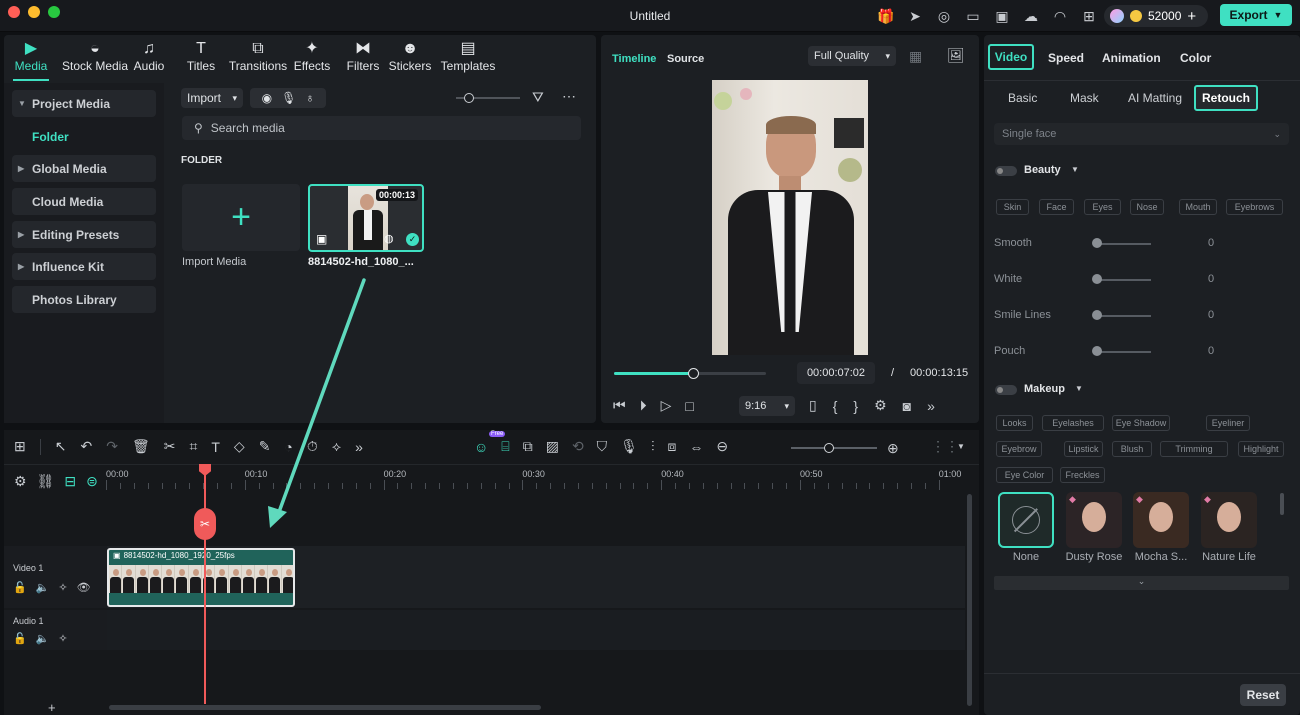  Describe the element at coordinates (410, 56) in the screenshot. I see `tab-stickers: ☻ Stickers` at that location.